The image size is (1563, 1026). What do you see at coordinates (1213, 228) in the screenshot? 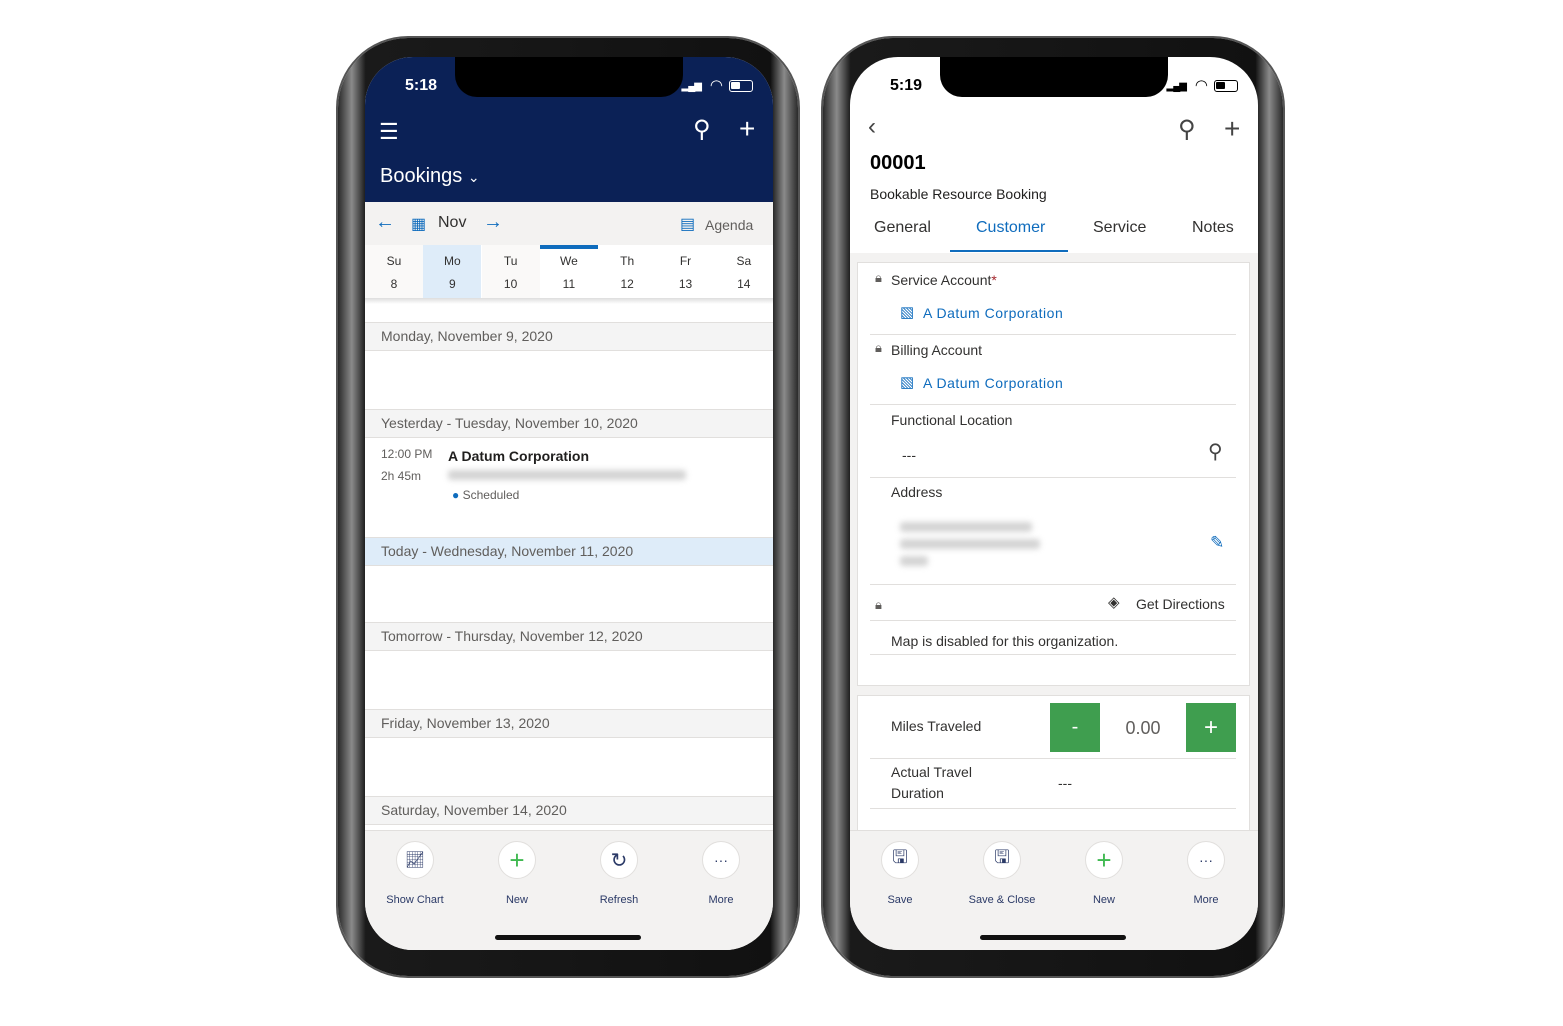
I see `tab-notes: Notes` at bounding box center [1213, 228].